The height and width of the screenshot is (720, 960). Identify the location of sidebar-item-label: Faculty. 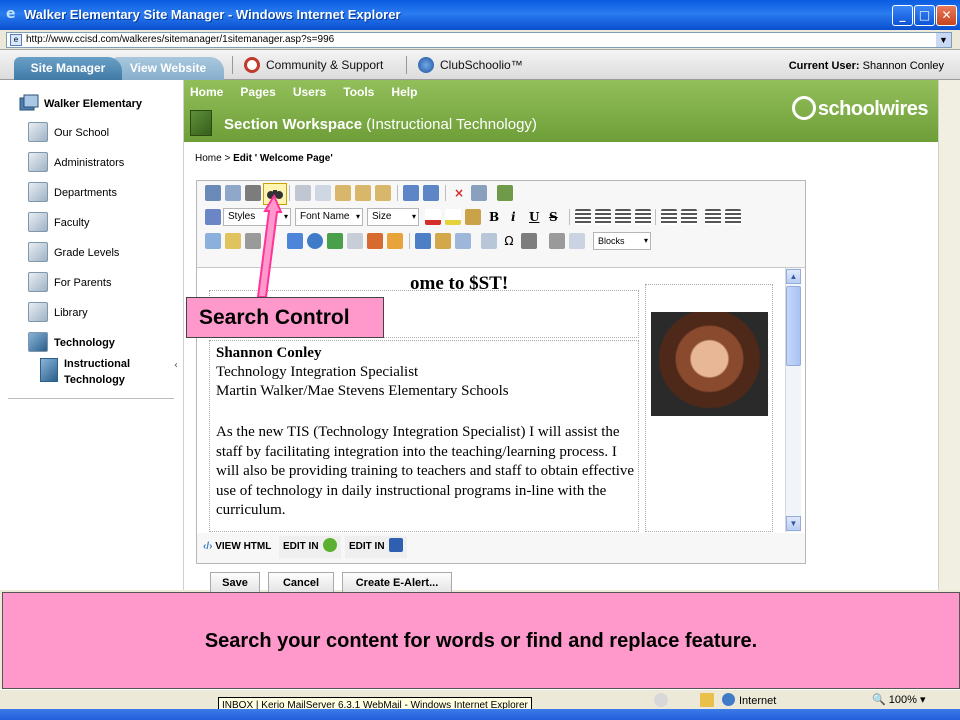
(72, 223).